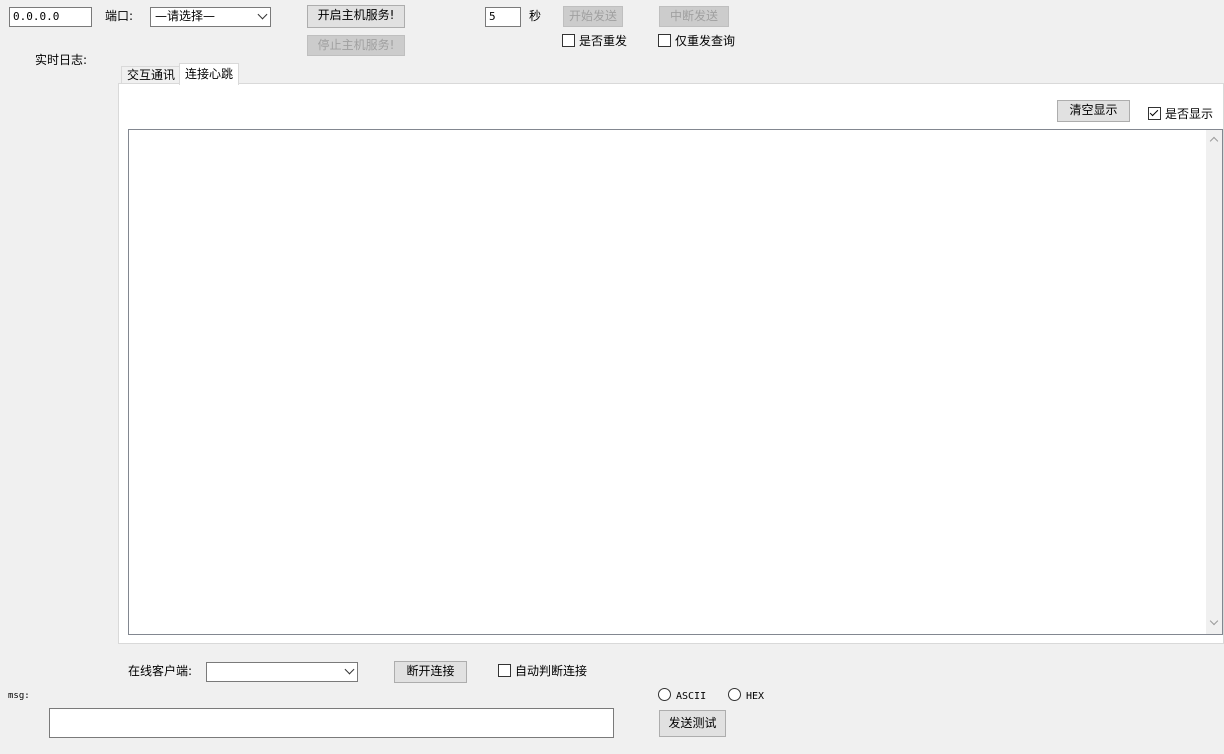 This screenshot has width=1224, height=754. What do you see at coordinates (755, 696) in the screenshot?
I see `hex-label: HEX` at bounding box center [755, 696].